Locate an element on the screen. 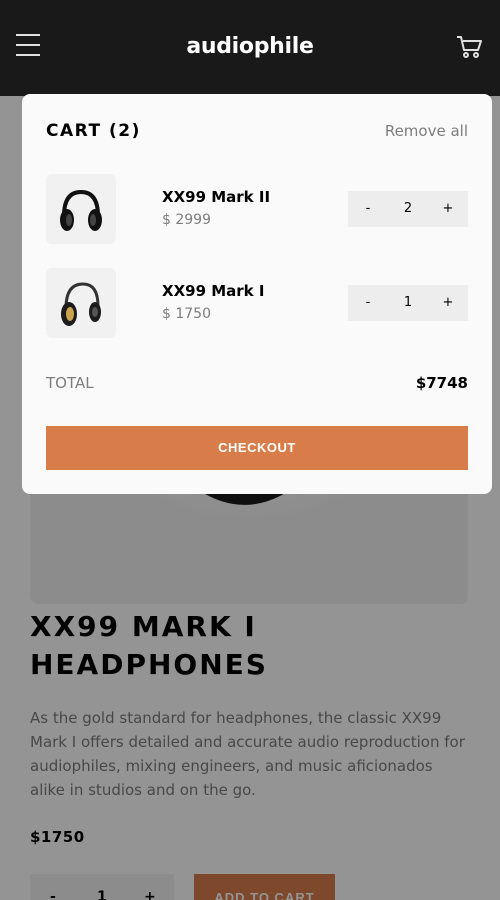 This screenshot has width=500, height=900. cart-item-name: XX99 Mark I is located at coordinates (213, 291).